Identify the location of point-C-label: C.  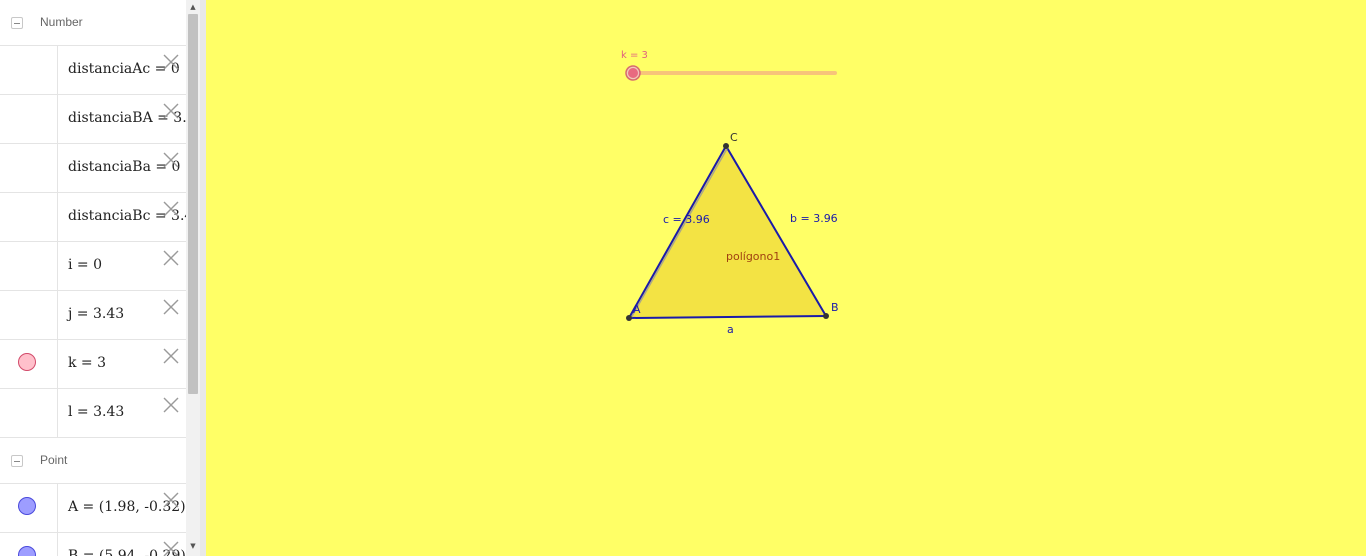
(734, 137).